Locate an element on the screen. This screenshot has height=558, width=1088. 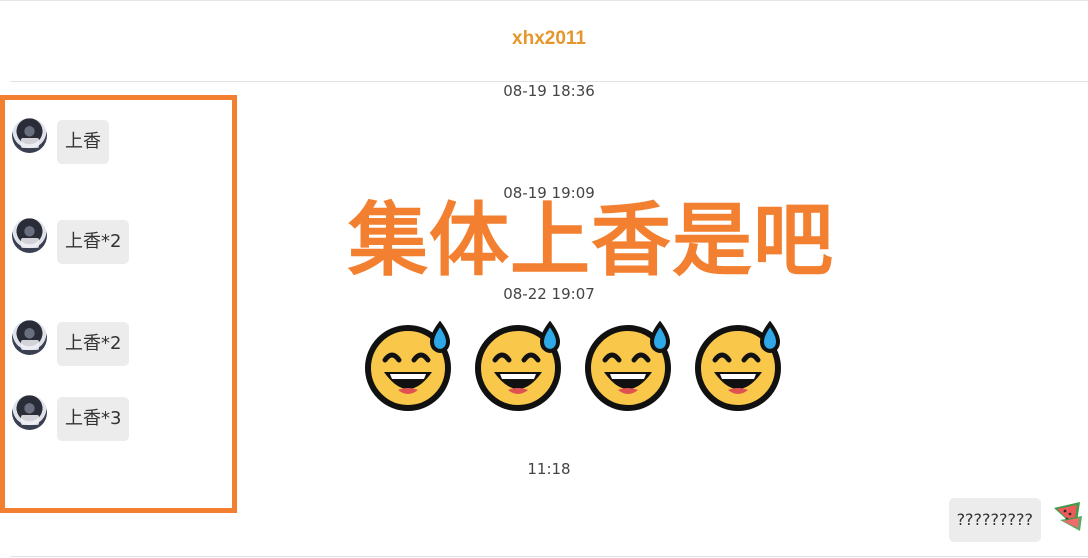
chat-title: xhx2011 is located at coordinates (549, 38).